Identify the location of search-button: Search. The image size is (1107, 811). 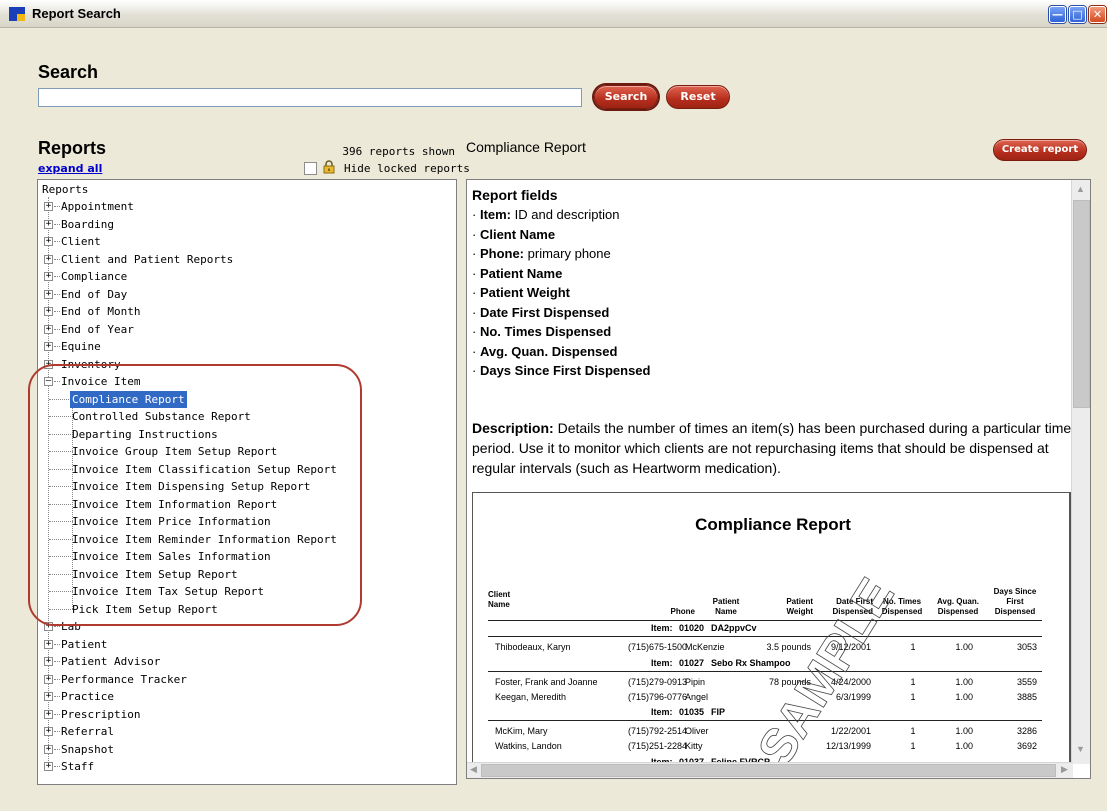
(626, 97).